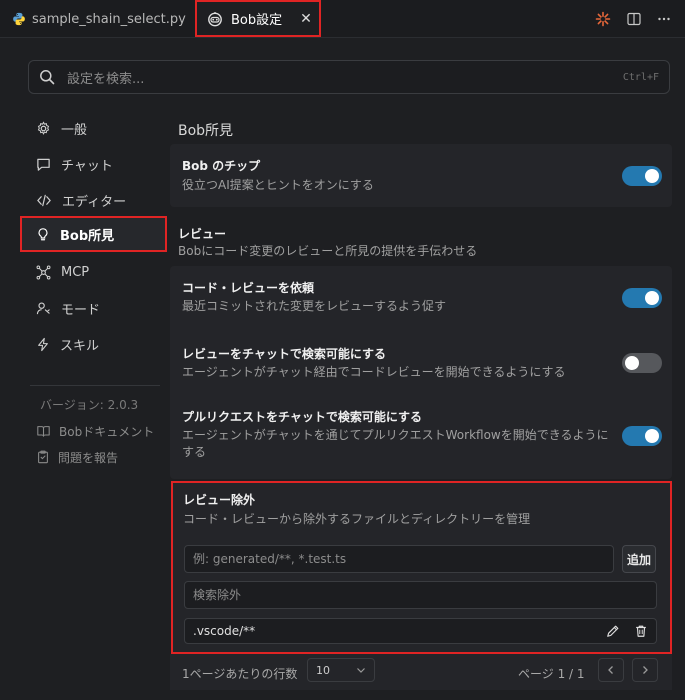  I want to click on sidebar-item-general: 一般, so click(97, 128).